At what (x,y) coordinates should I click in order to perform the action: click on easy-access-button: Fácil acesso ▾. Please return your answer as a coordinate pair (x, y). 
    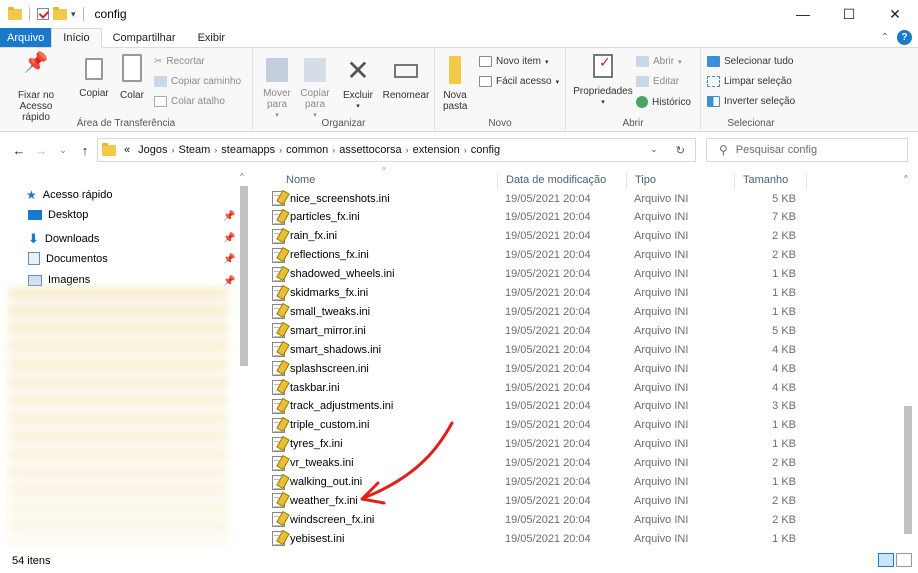
    Looking at the image, I should click on (519, 81).